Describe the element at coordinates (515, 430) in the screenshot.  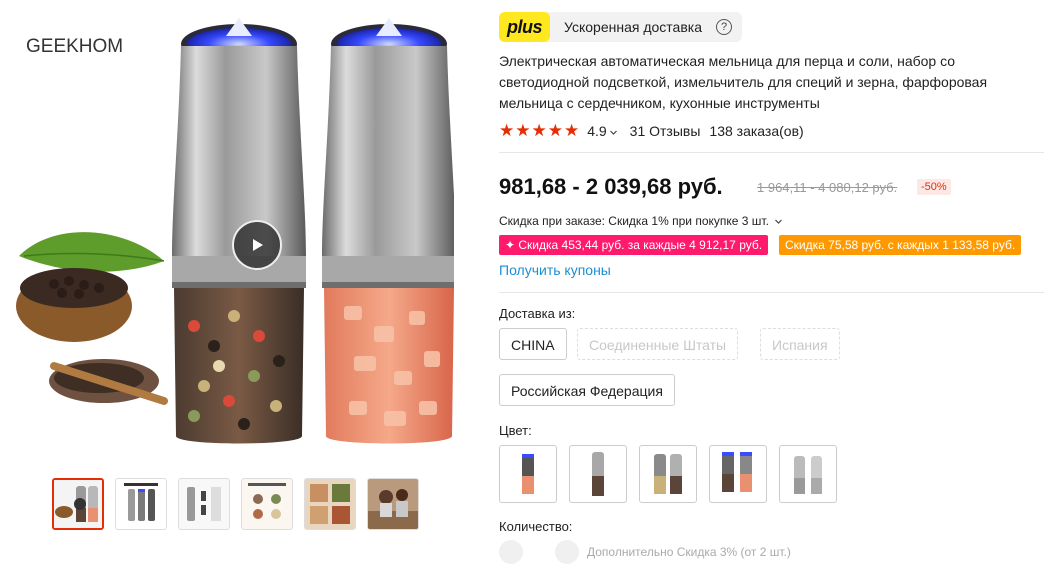
I see `color-label: Цвет:` at that location.